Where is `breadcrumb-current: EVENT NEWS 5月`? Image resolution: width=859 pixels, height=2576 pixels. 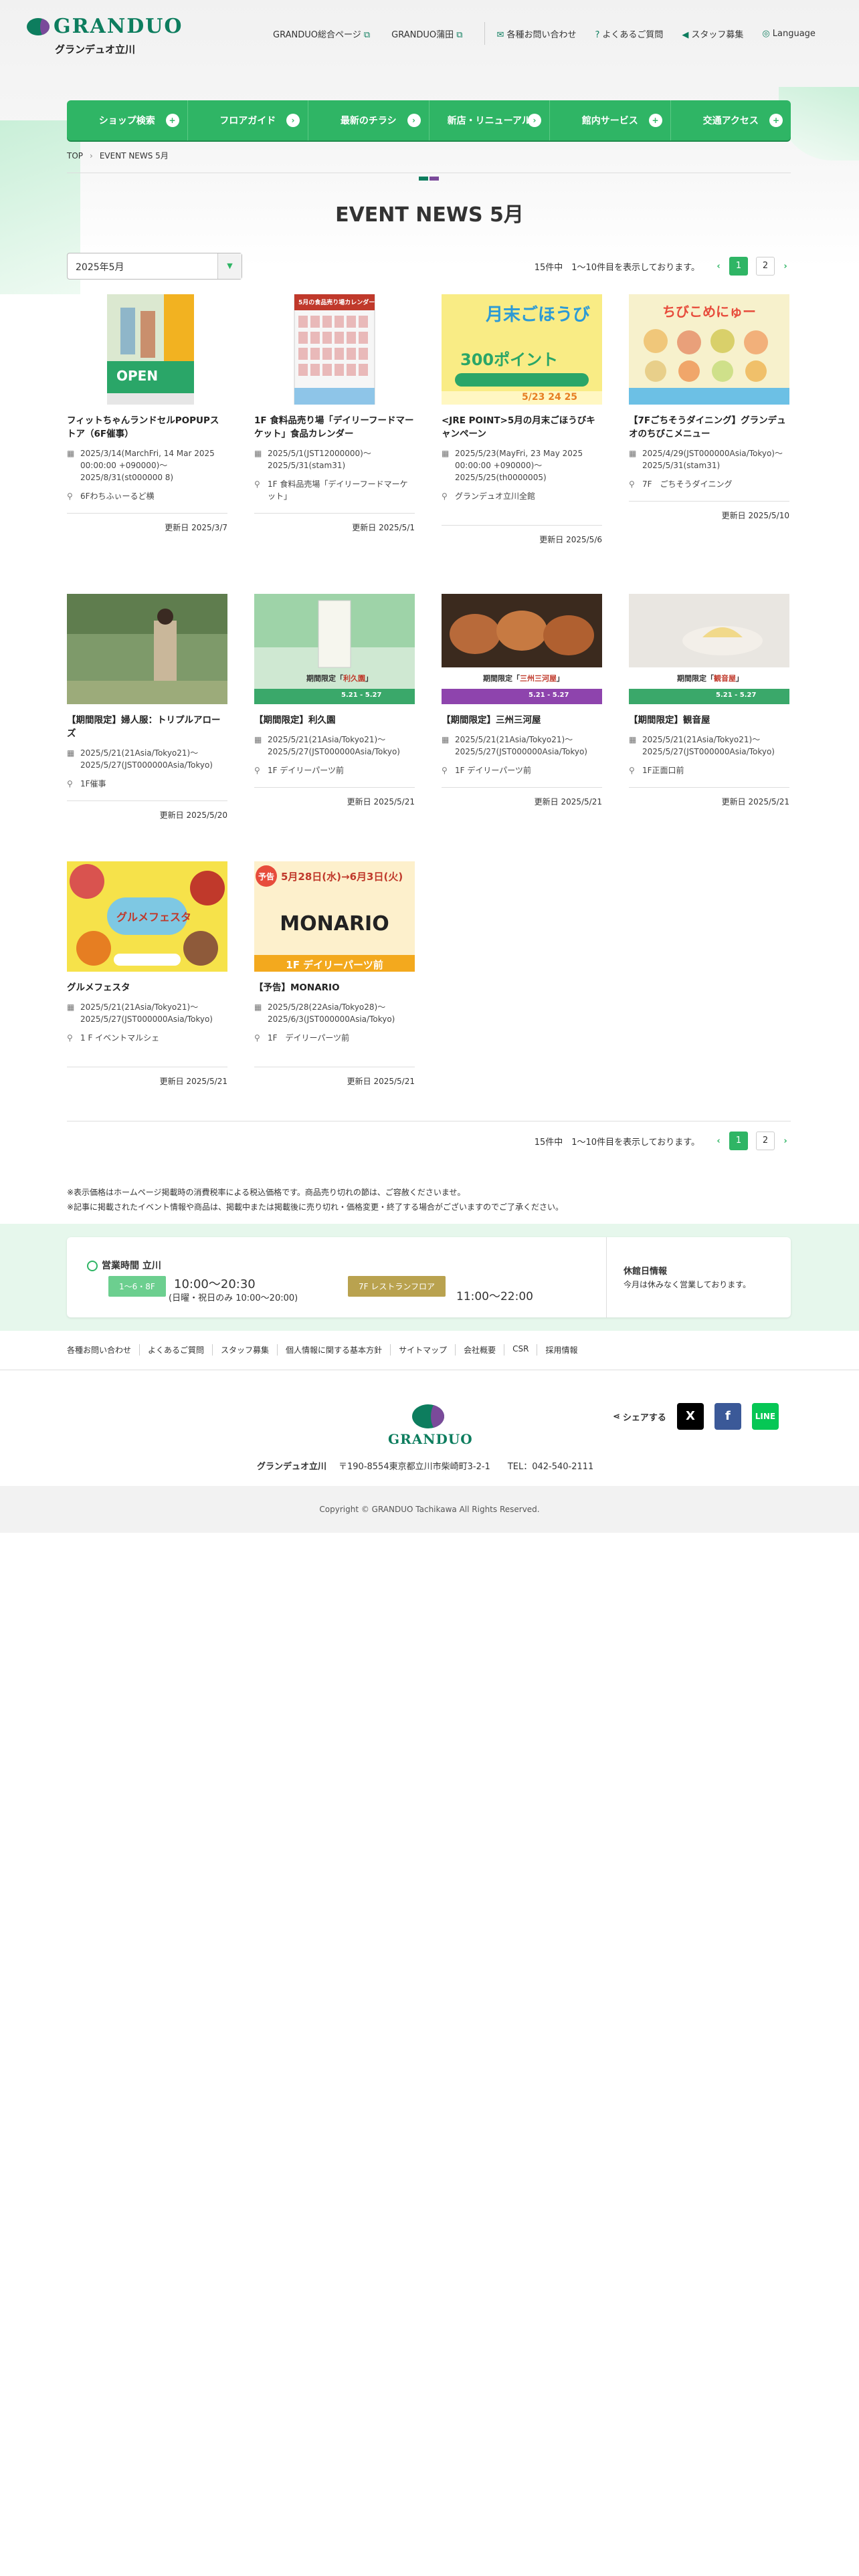
breadcrumb-current: EVENT NEWS 5月 is located at coordinates (134, 155).